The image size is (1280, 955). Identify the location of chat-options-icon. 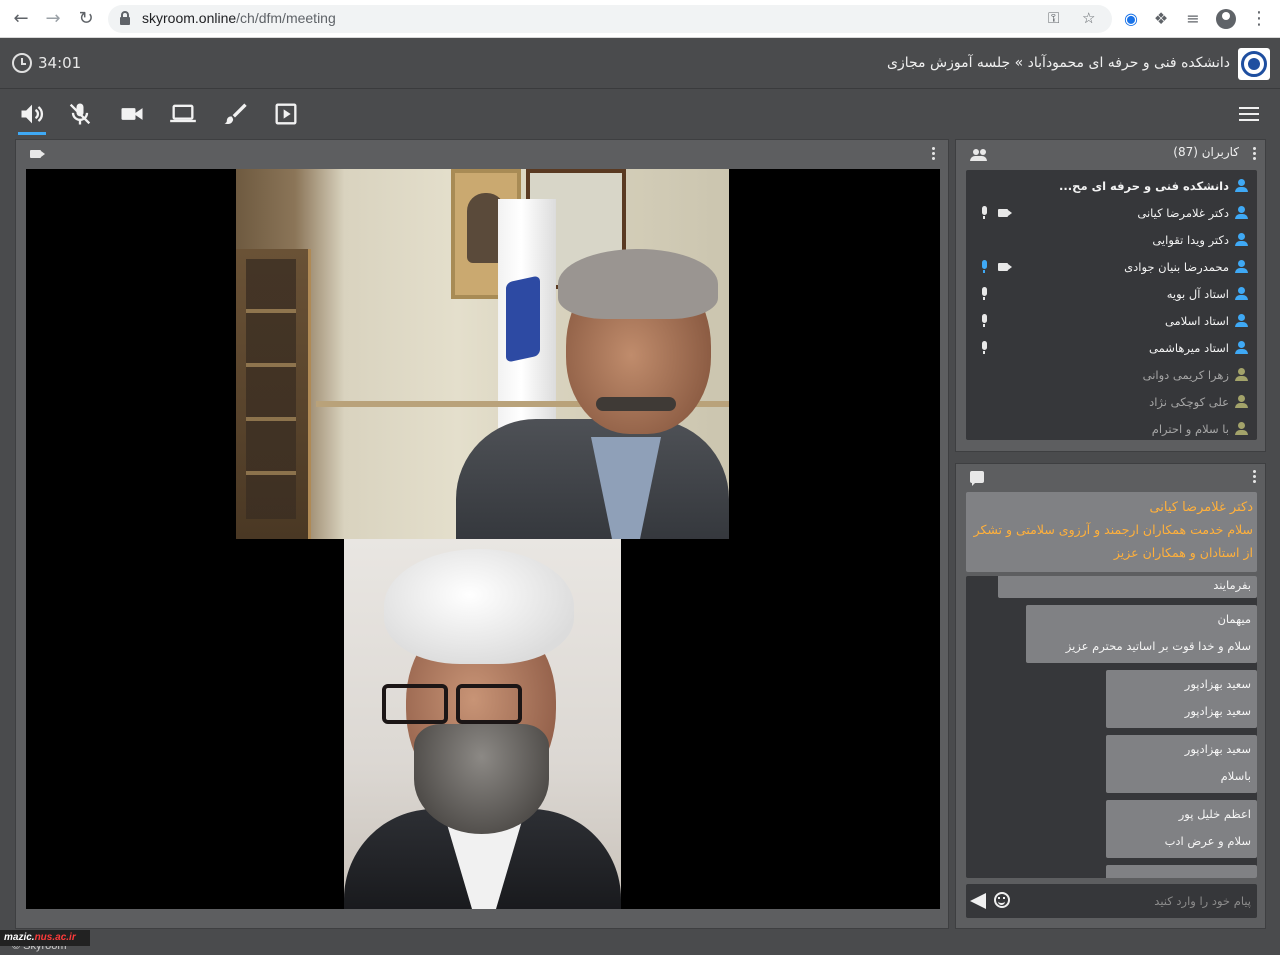
(1255, 477).